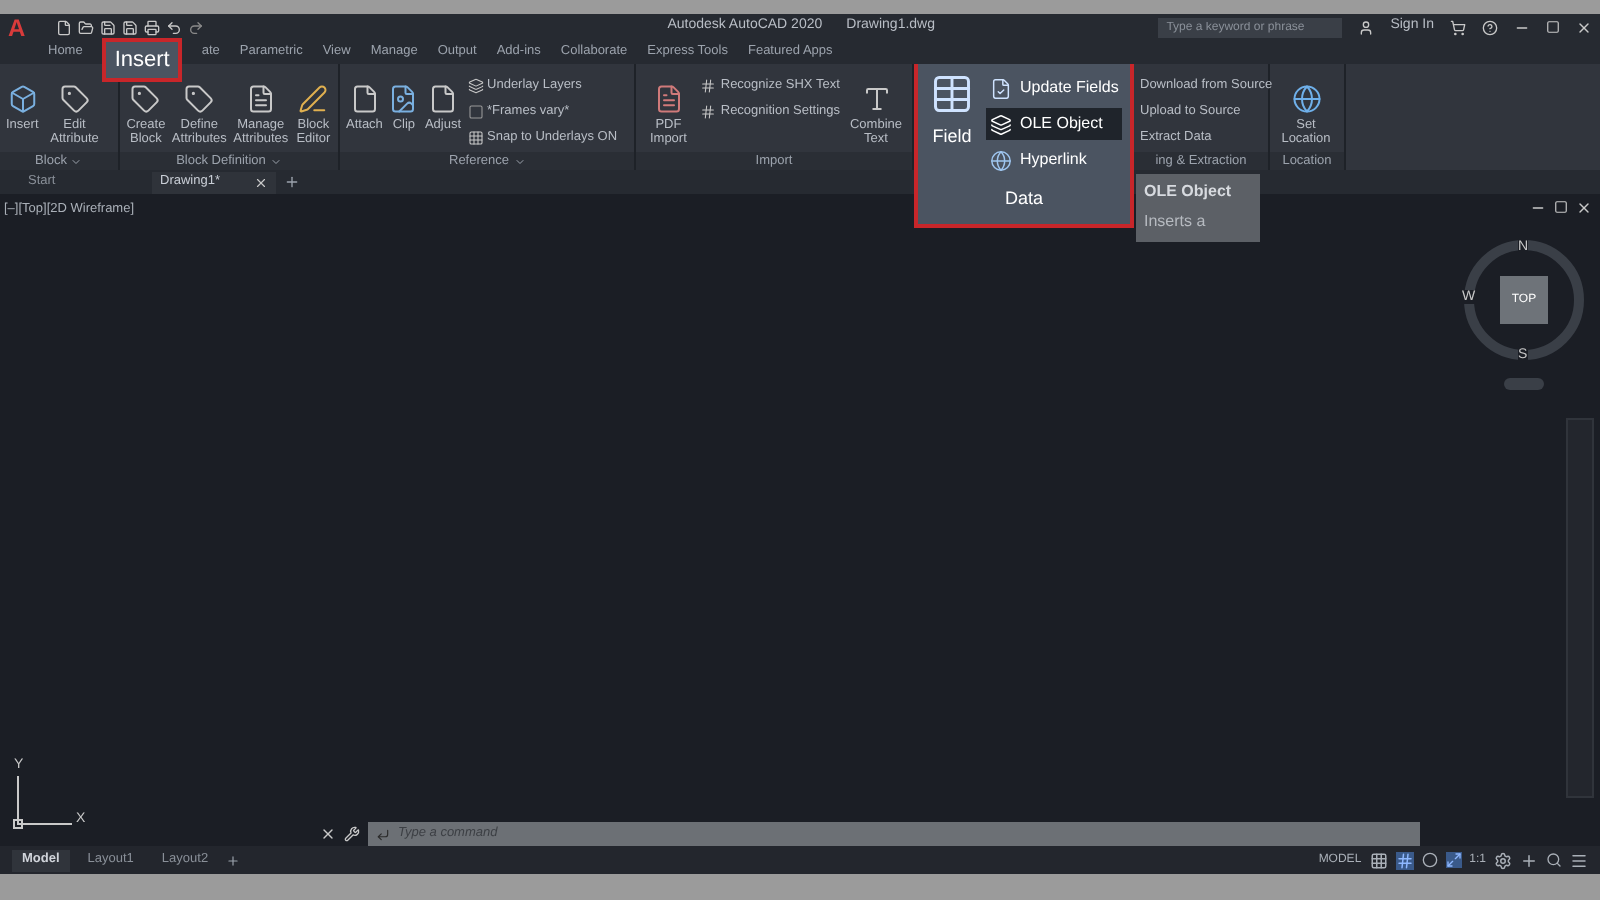 The height and width of the screenshot is (900, 1600). What do you see at coordinates (352, 834) in the screenshot?
I see `wrench-icon` at bounding box center [352, 834].